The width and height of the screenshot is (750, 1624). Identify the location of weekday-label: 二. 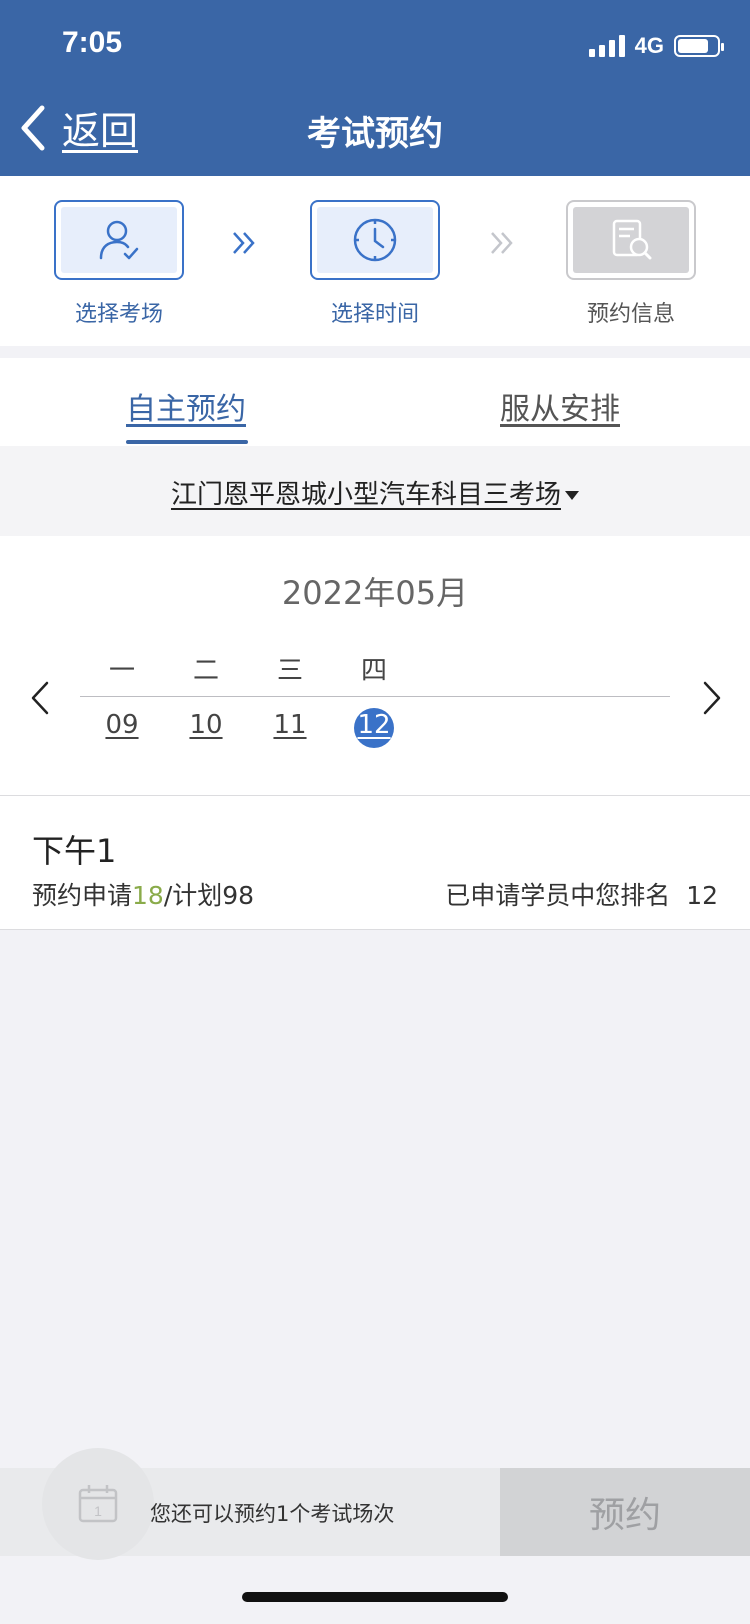
(205, 671).